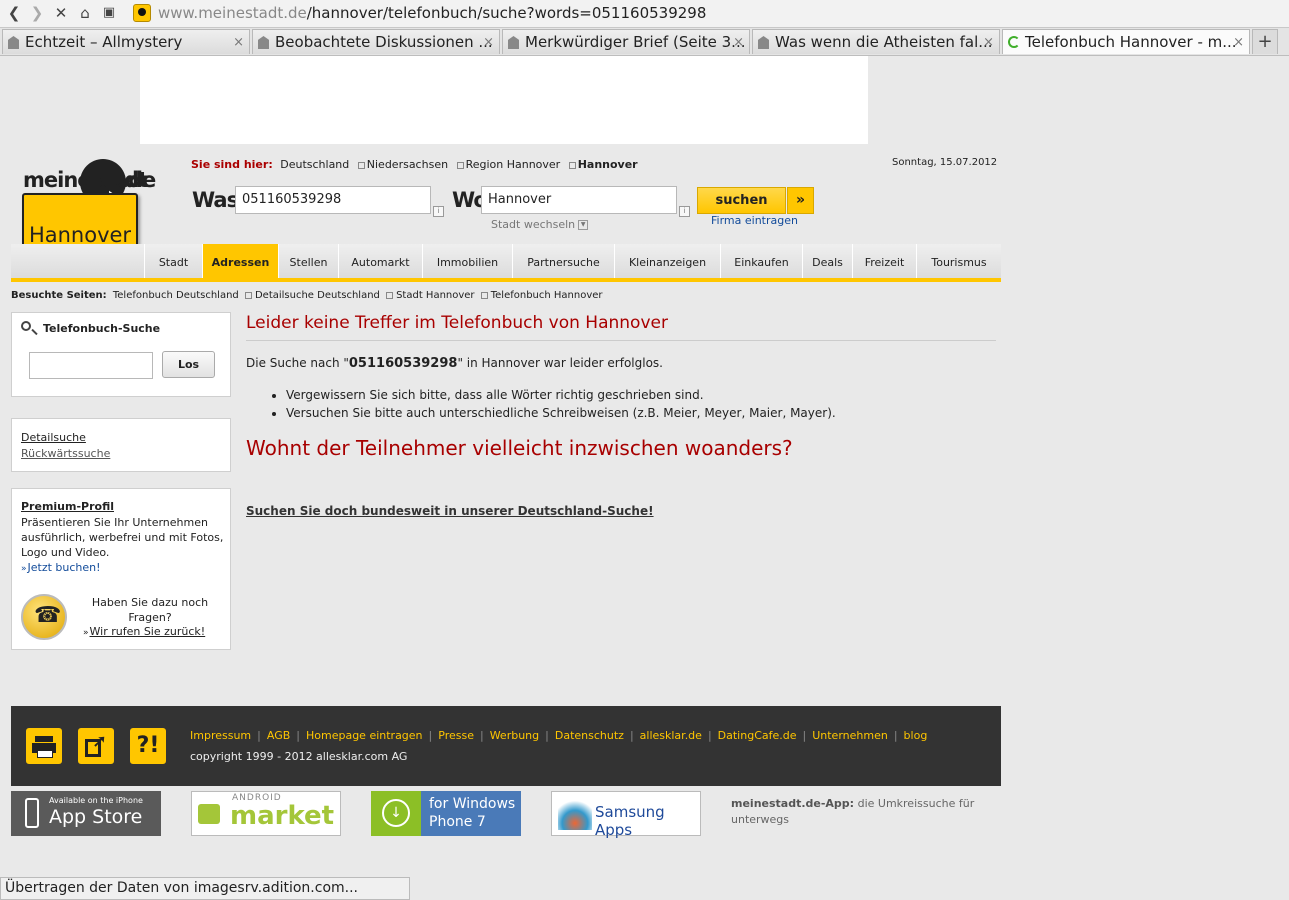 This screenshot has height=900, width=1289. I want to click on loading-spinner-icon, so click(1014, 42).